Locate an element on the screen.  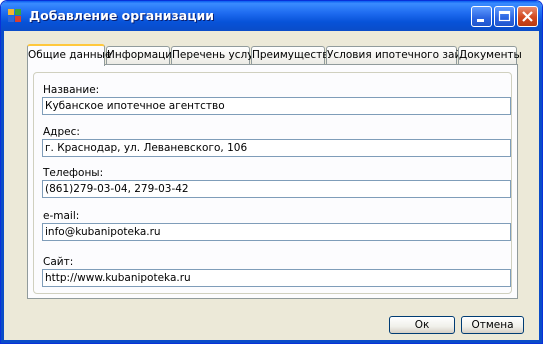
app-icon is located at coordinates (15, 16).